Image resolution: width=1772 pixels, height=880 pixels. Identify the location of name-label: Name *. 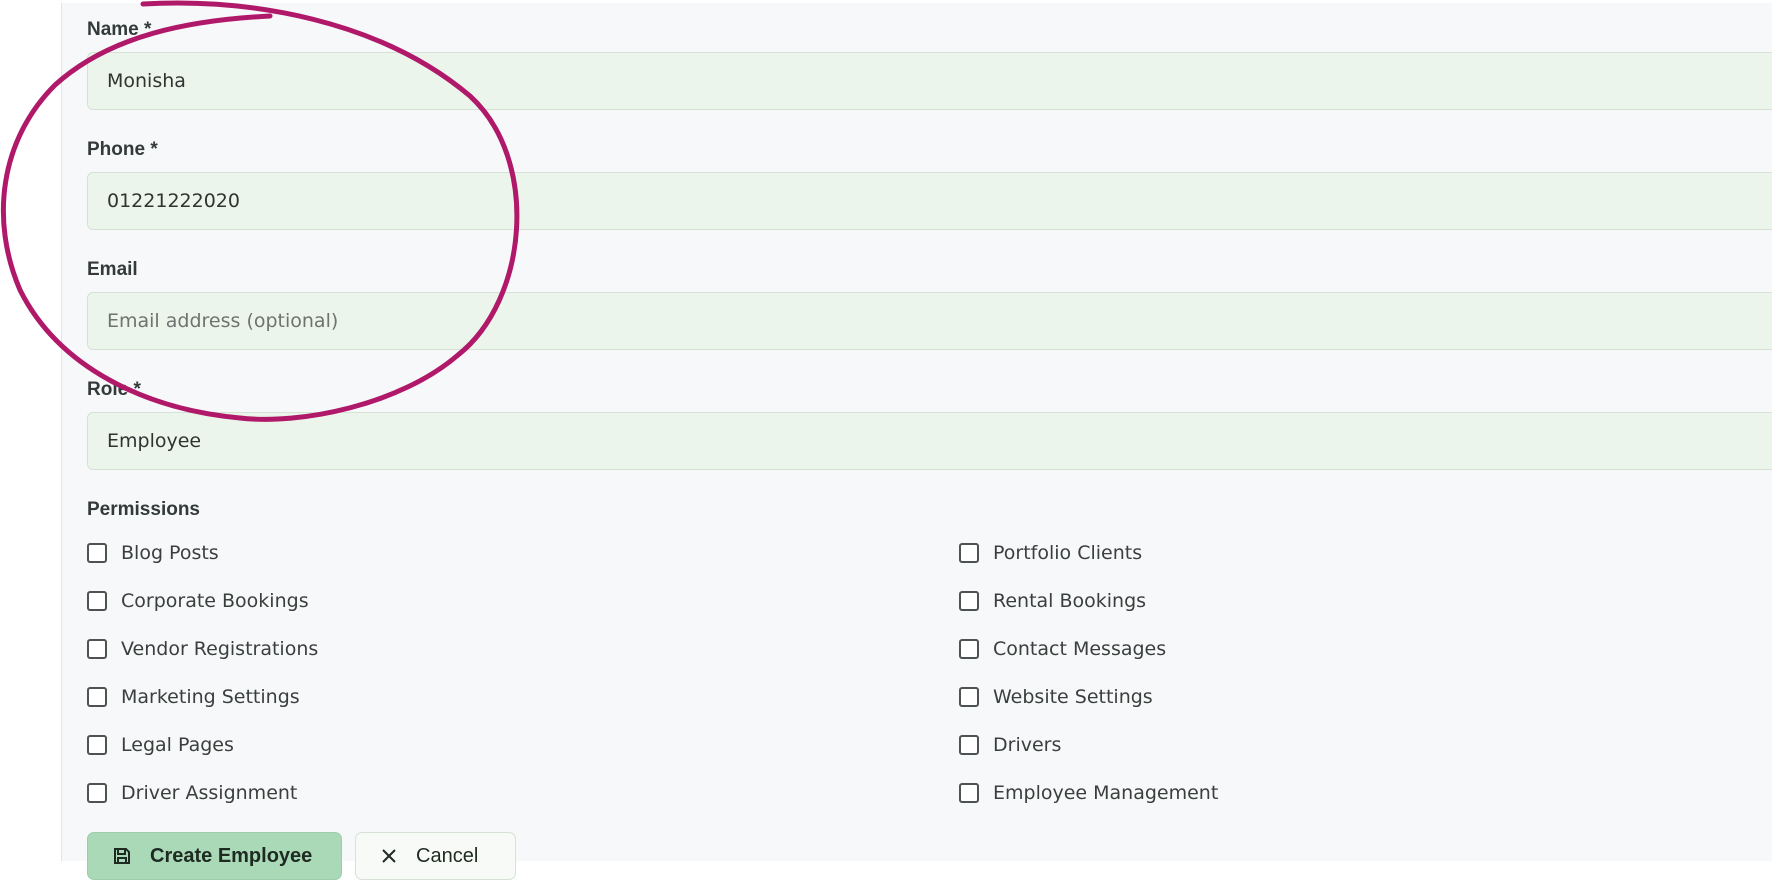
(119, 29).